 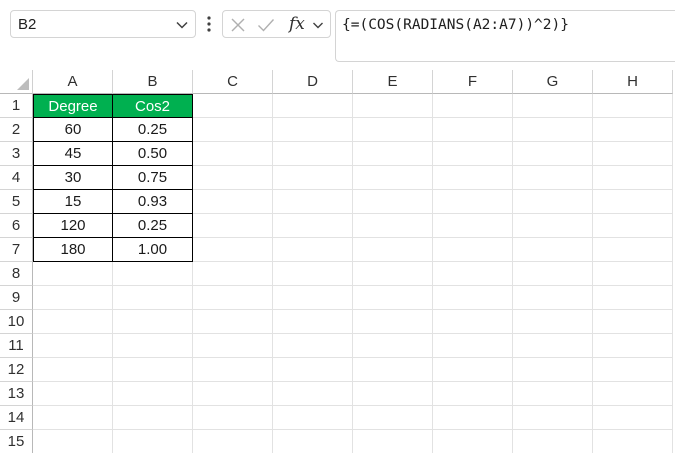 I want to click on cell-a11, so click(x=73, y=346).